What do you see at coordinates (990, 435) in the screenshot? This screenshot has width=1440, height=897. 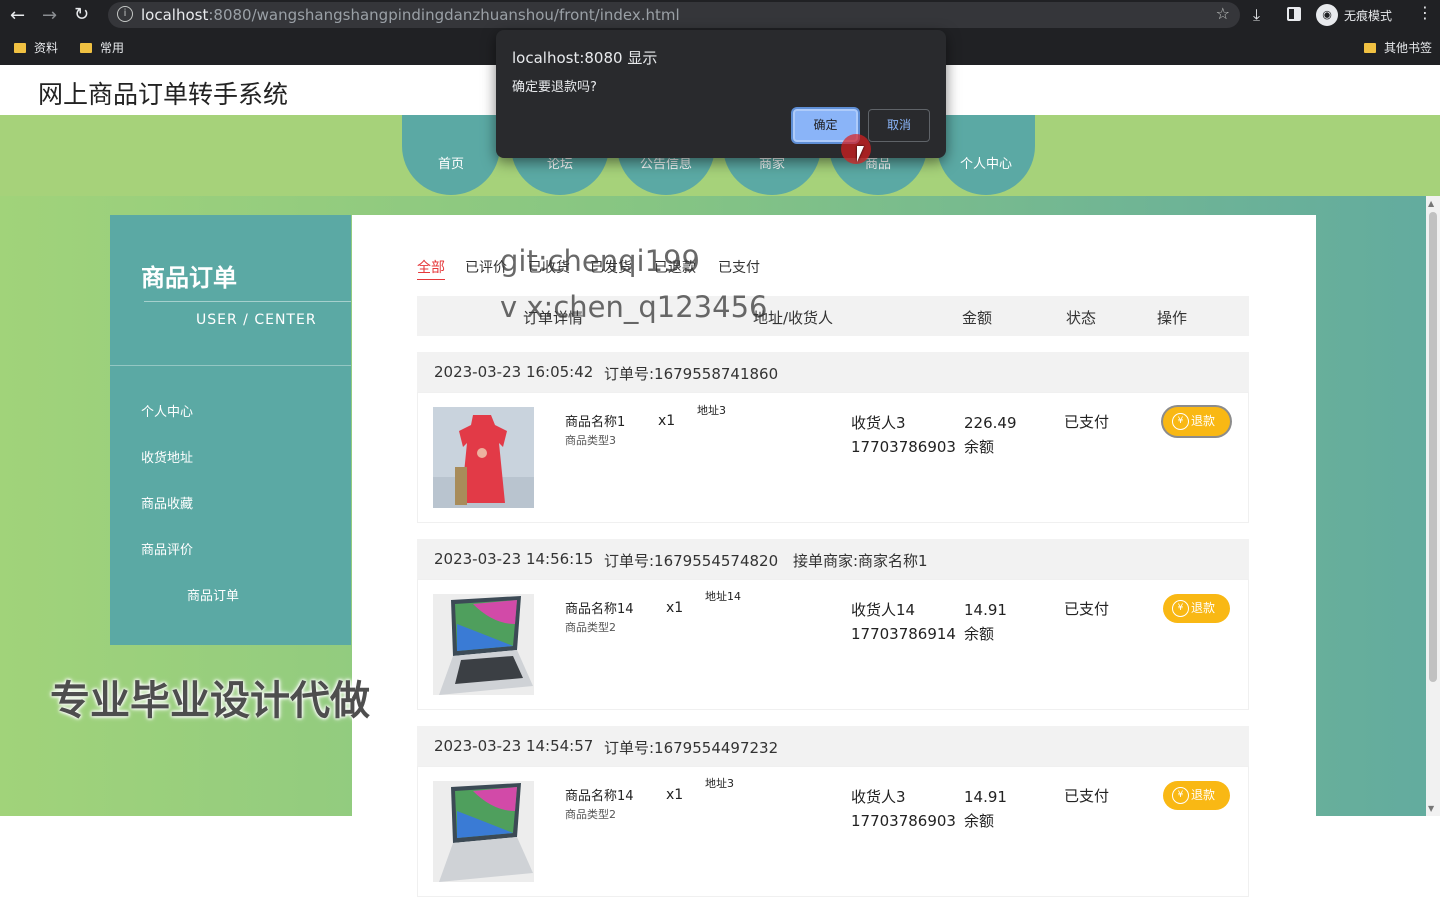 I see `amount-info: 226.49 余额` at bounding box center [990, 435].